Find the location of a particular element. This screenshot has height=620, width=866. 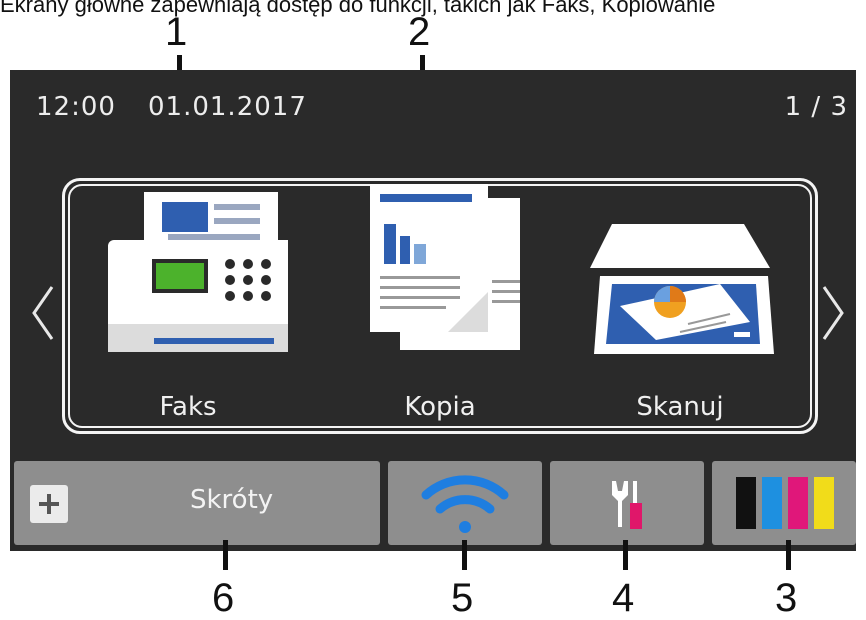

status-time: 12:00 is located at coordinates (76, 107).